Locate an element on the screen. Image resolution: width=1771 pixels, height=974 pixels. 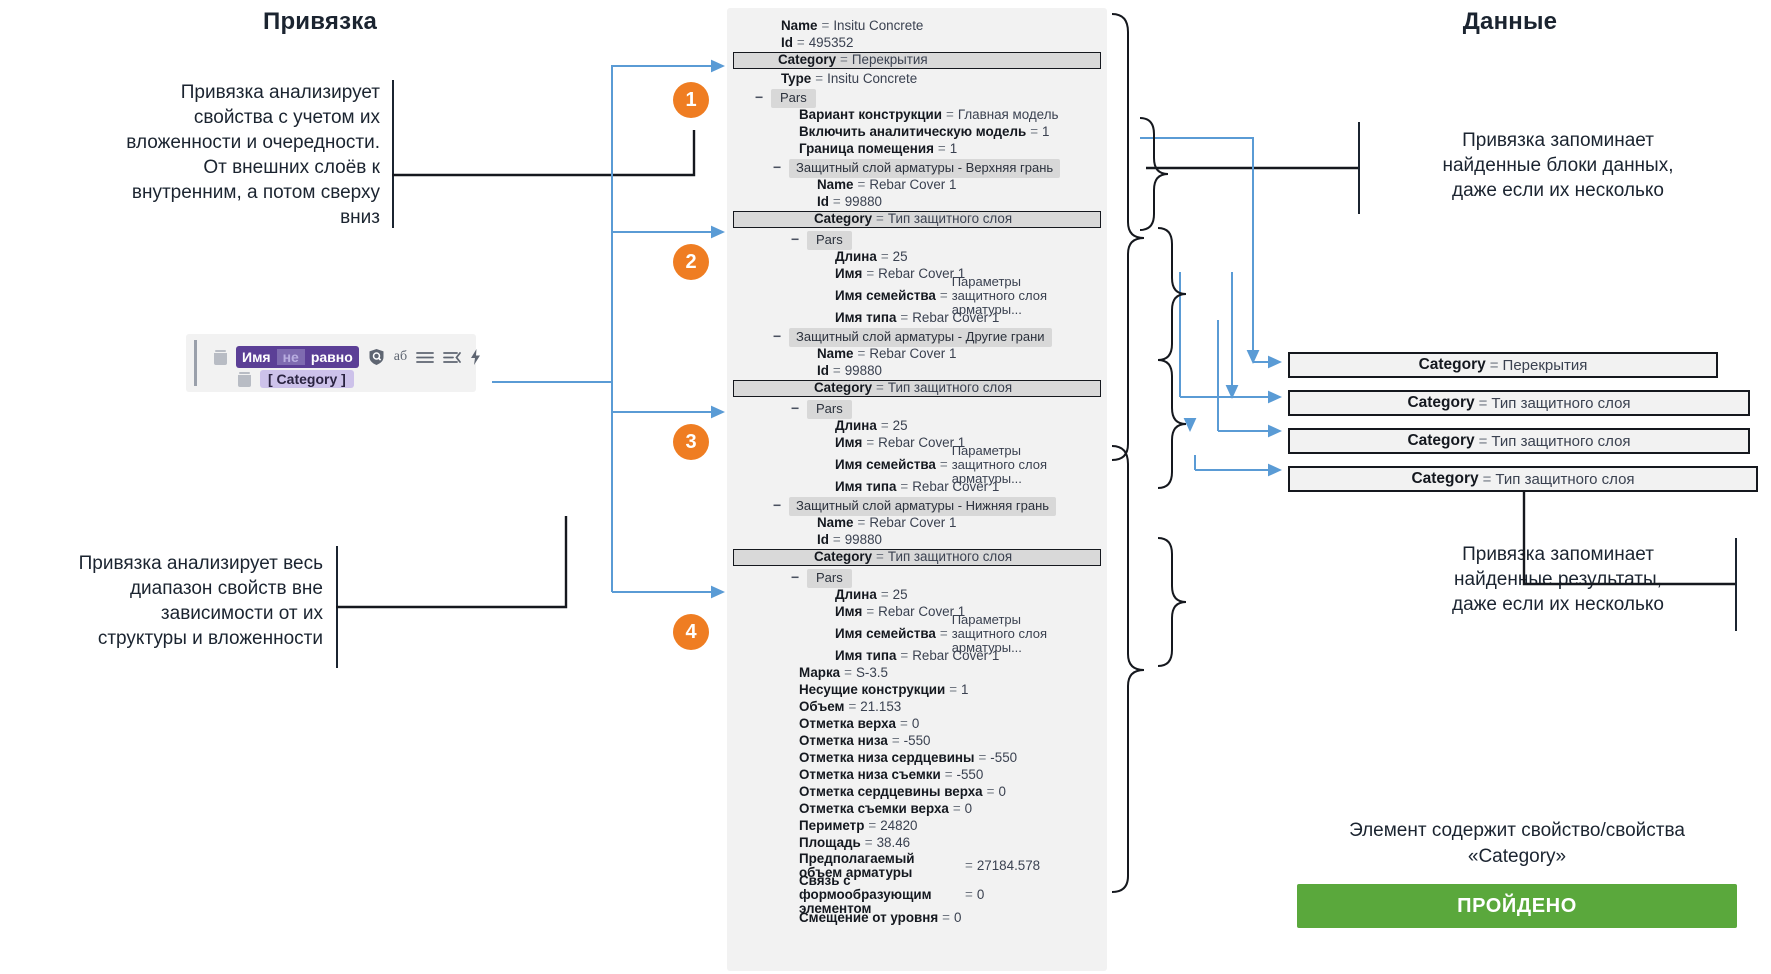
tree-property-value: S-3.5 is located at coordinates (871, 673).